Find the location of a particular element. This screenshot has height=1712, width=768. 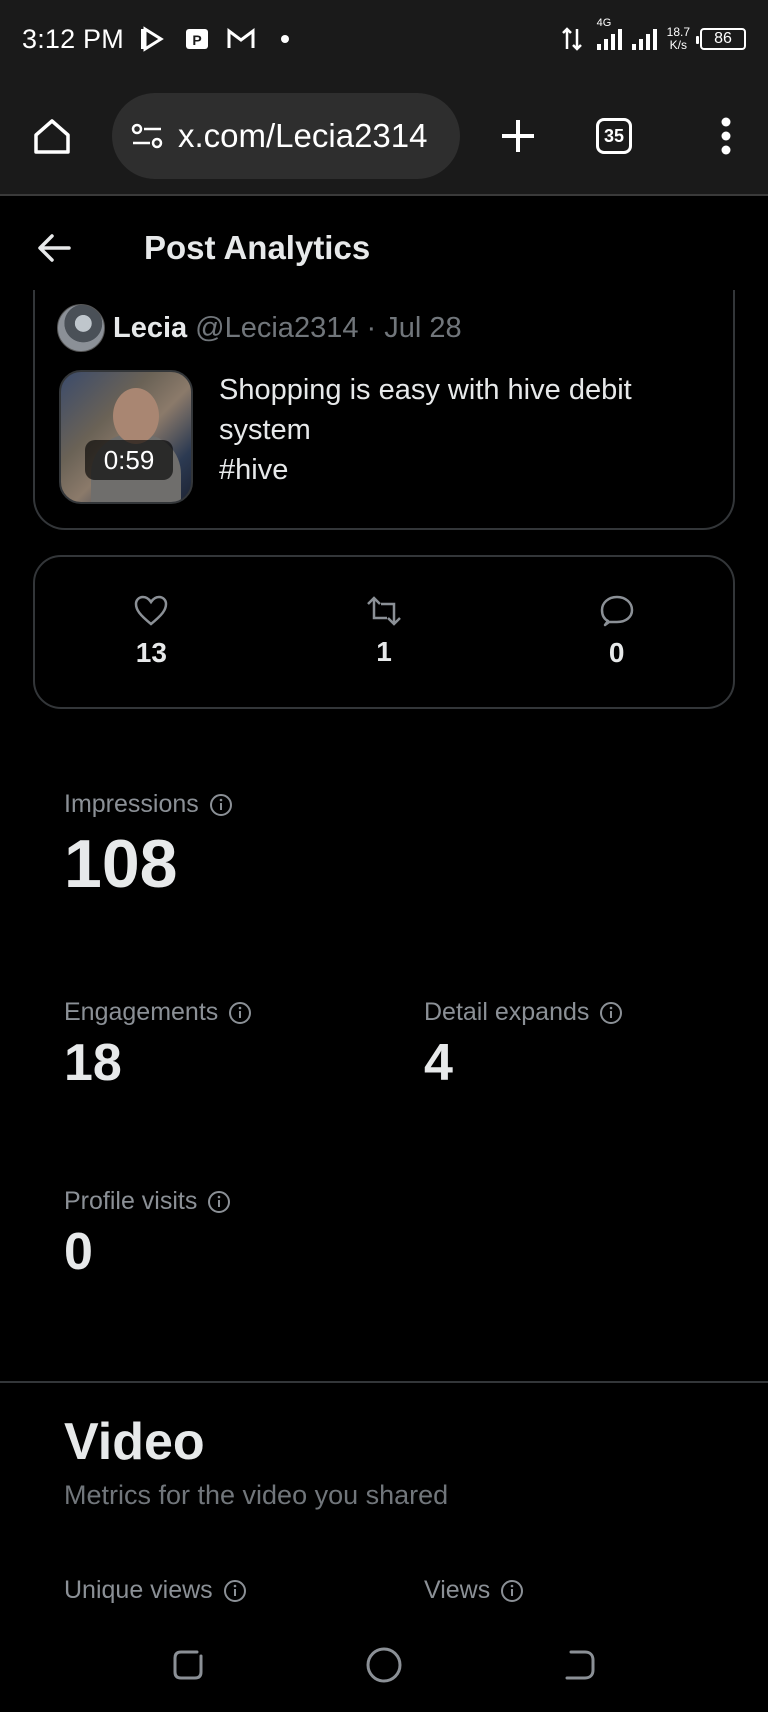

status-bar: 3:12 PM P 4G 18.7 K/s 86 is located at coordinates (384, 39).